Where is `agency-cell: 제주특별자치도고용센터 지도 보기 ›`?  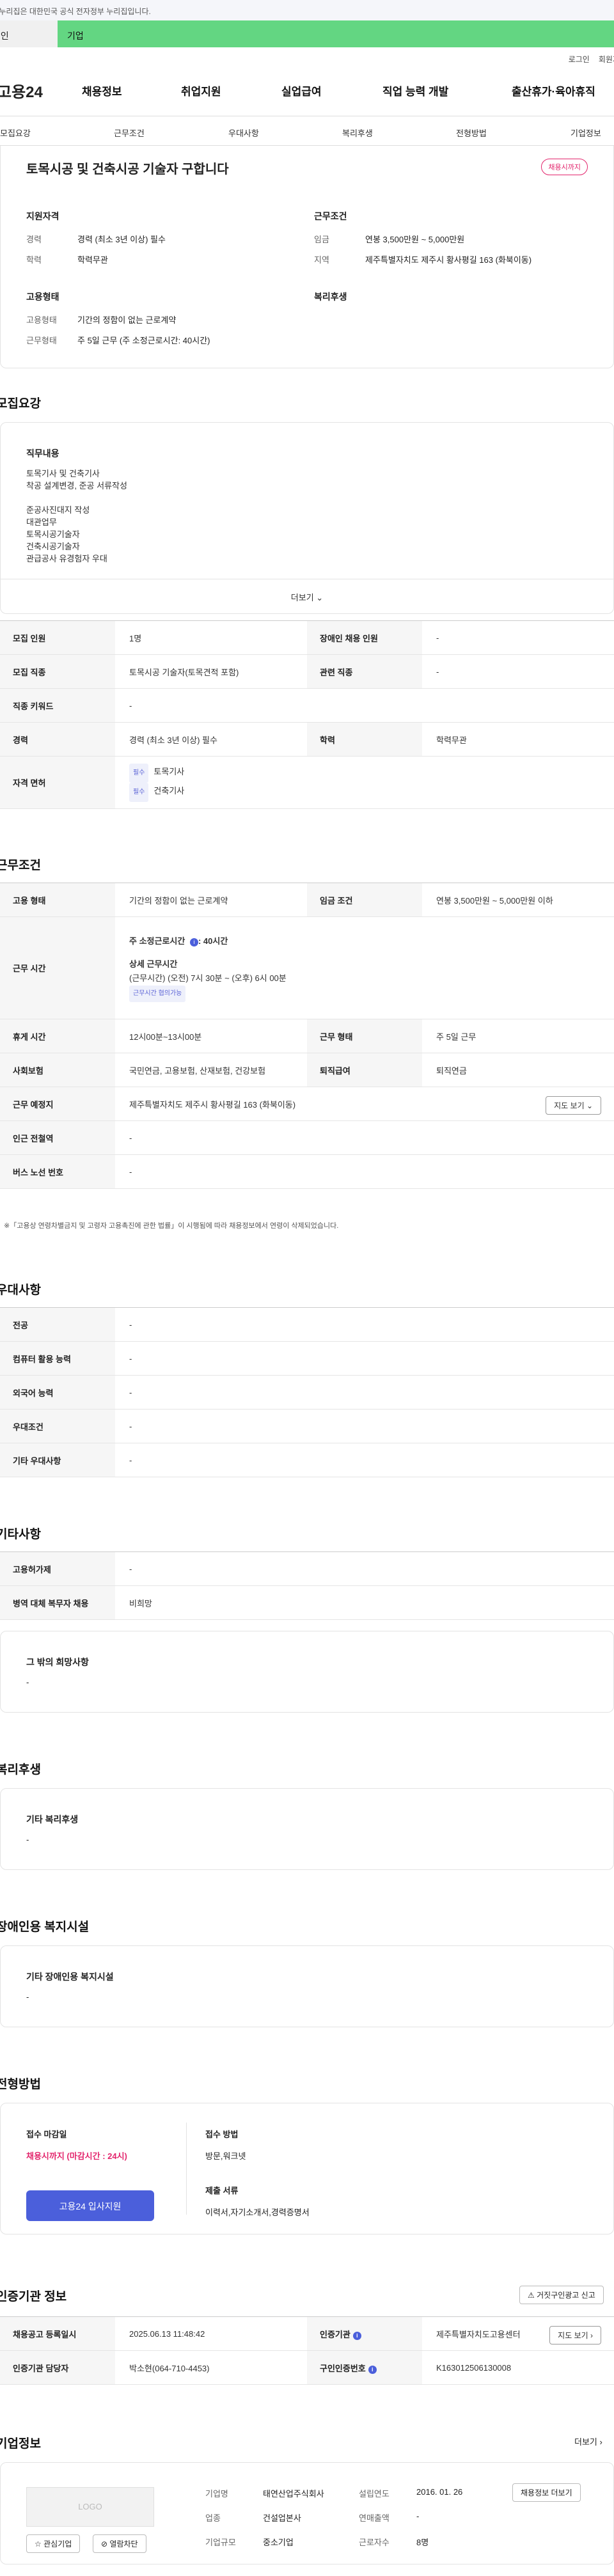 agency-cell: 제주특별자치도고용센터 지도 보기 › is located at coordinates (518, 2333).